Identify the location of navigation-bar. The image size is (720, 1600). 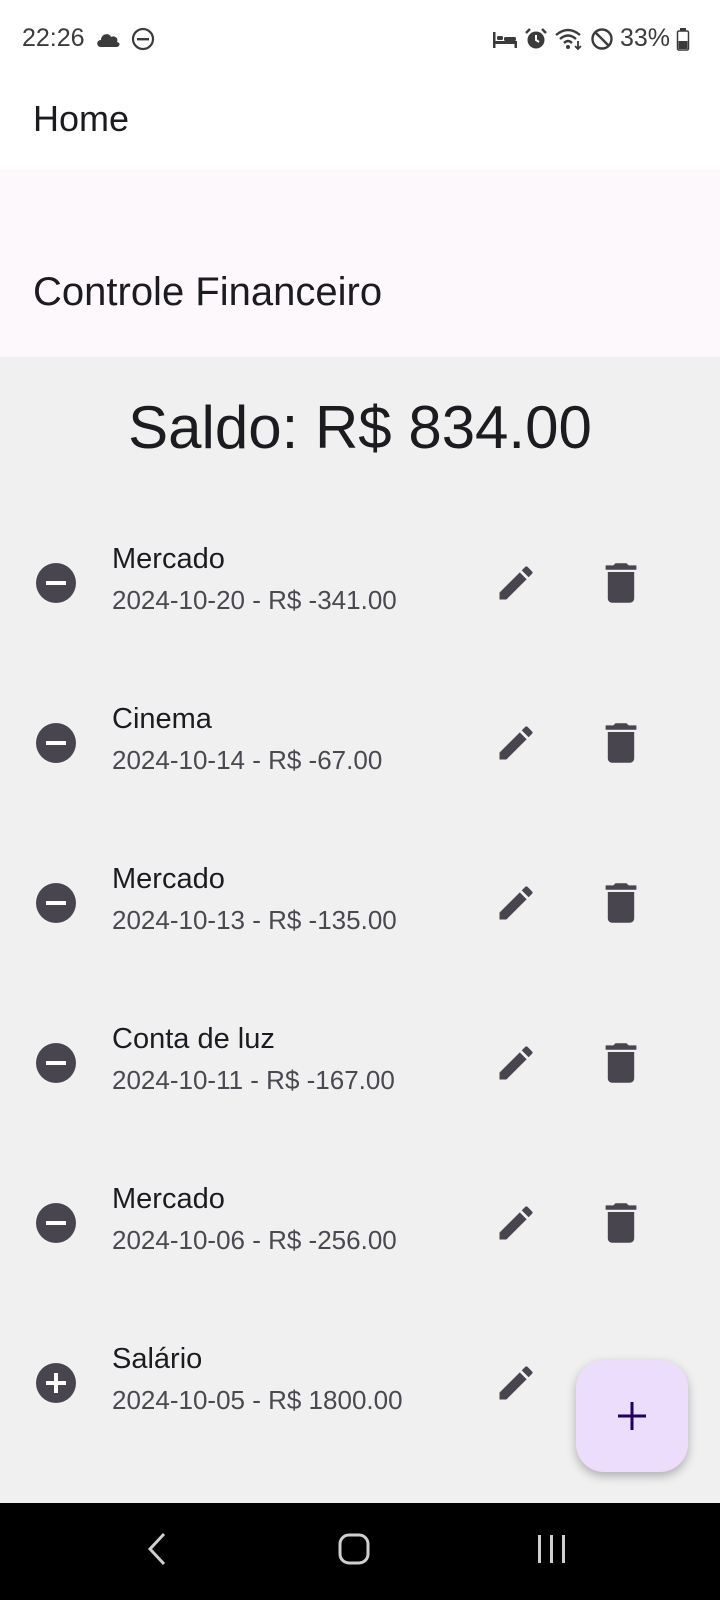
(360, 1551).